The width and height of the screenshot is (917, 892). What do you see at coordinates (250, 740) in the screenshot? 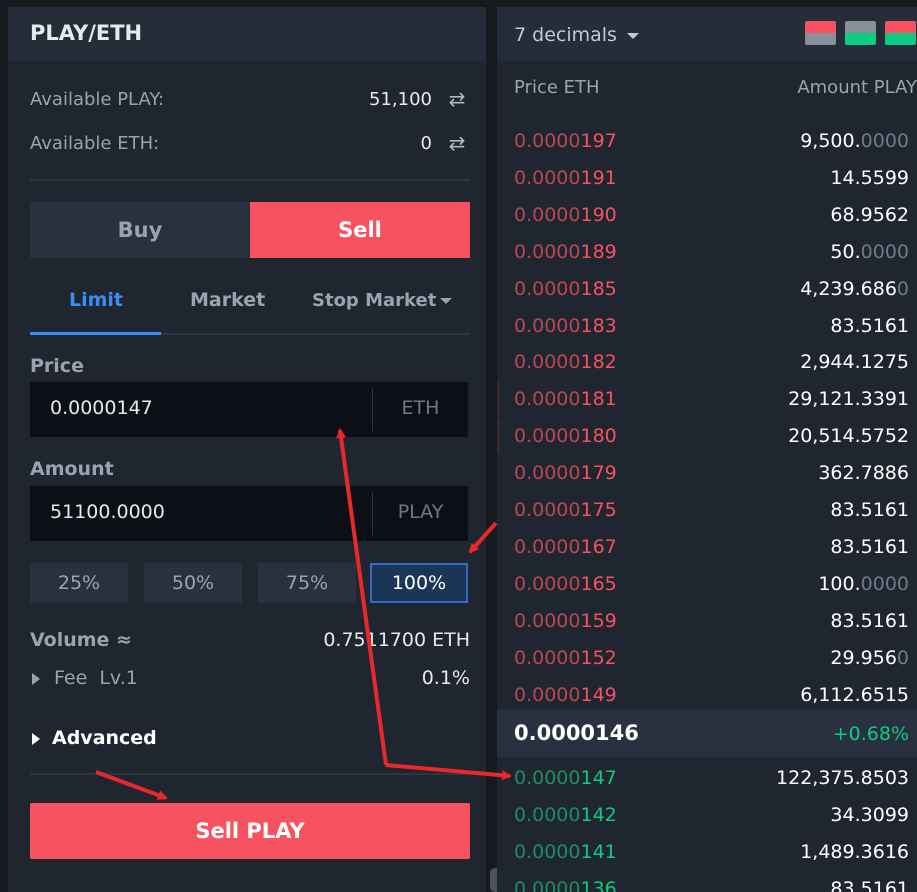
I see `advanced-toggle: Advanced` at bounding box center [250, 740].